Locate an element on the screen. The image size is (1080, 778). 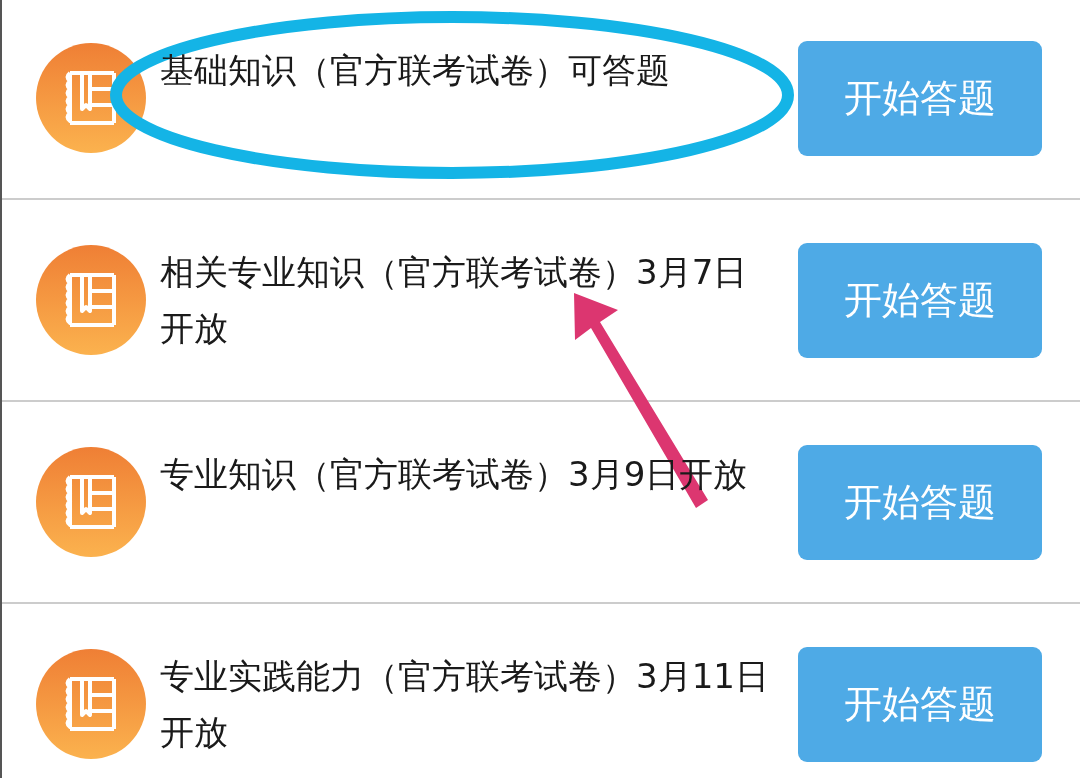
exam-title: 相关专业知识（官方联考试卷）3月7日开放 is located at coordinates (454, 300).